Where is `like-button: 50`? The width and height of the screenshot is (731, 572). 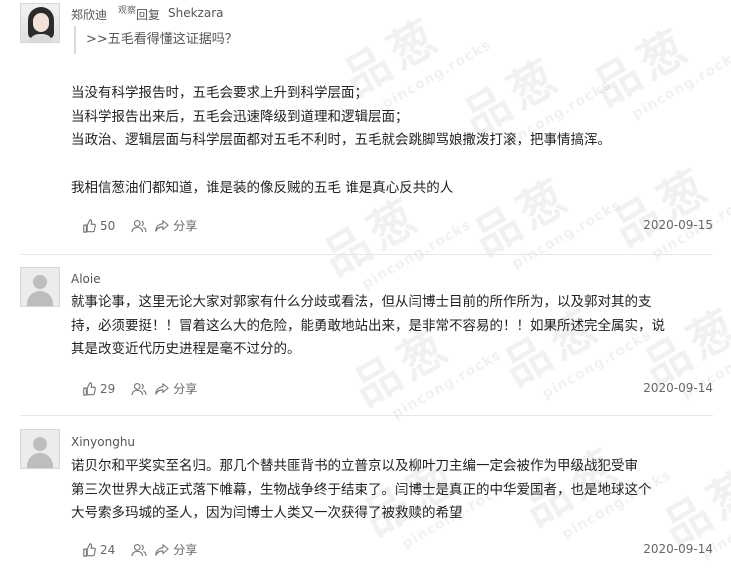 like-button: 50 is located at coordinates (98, 226).